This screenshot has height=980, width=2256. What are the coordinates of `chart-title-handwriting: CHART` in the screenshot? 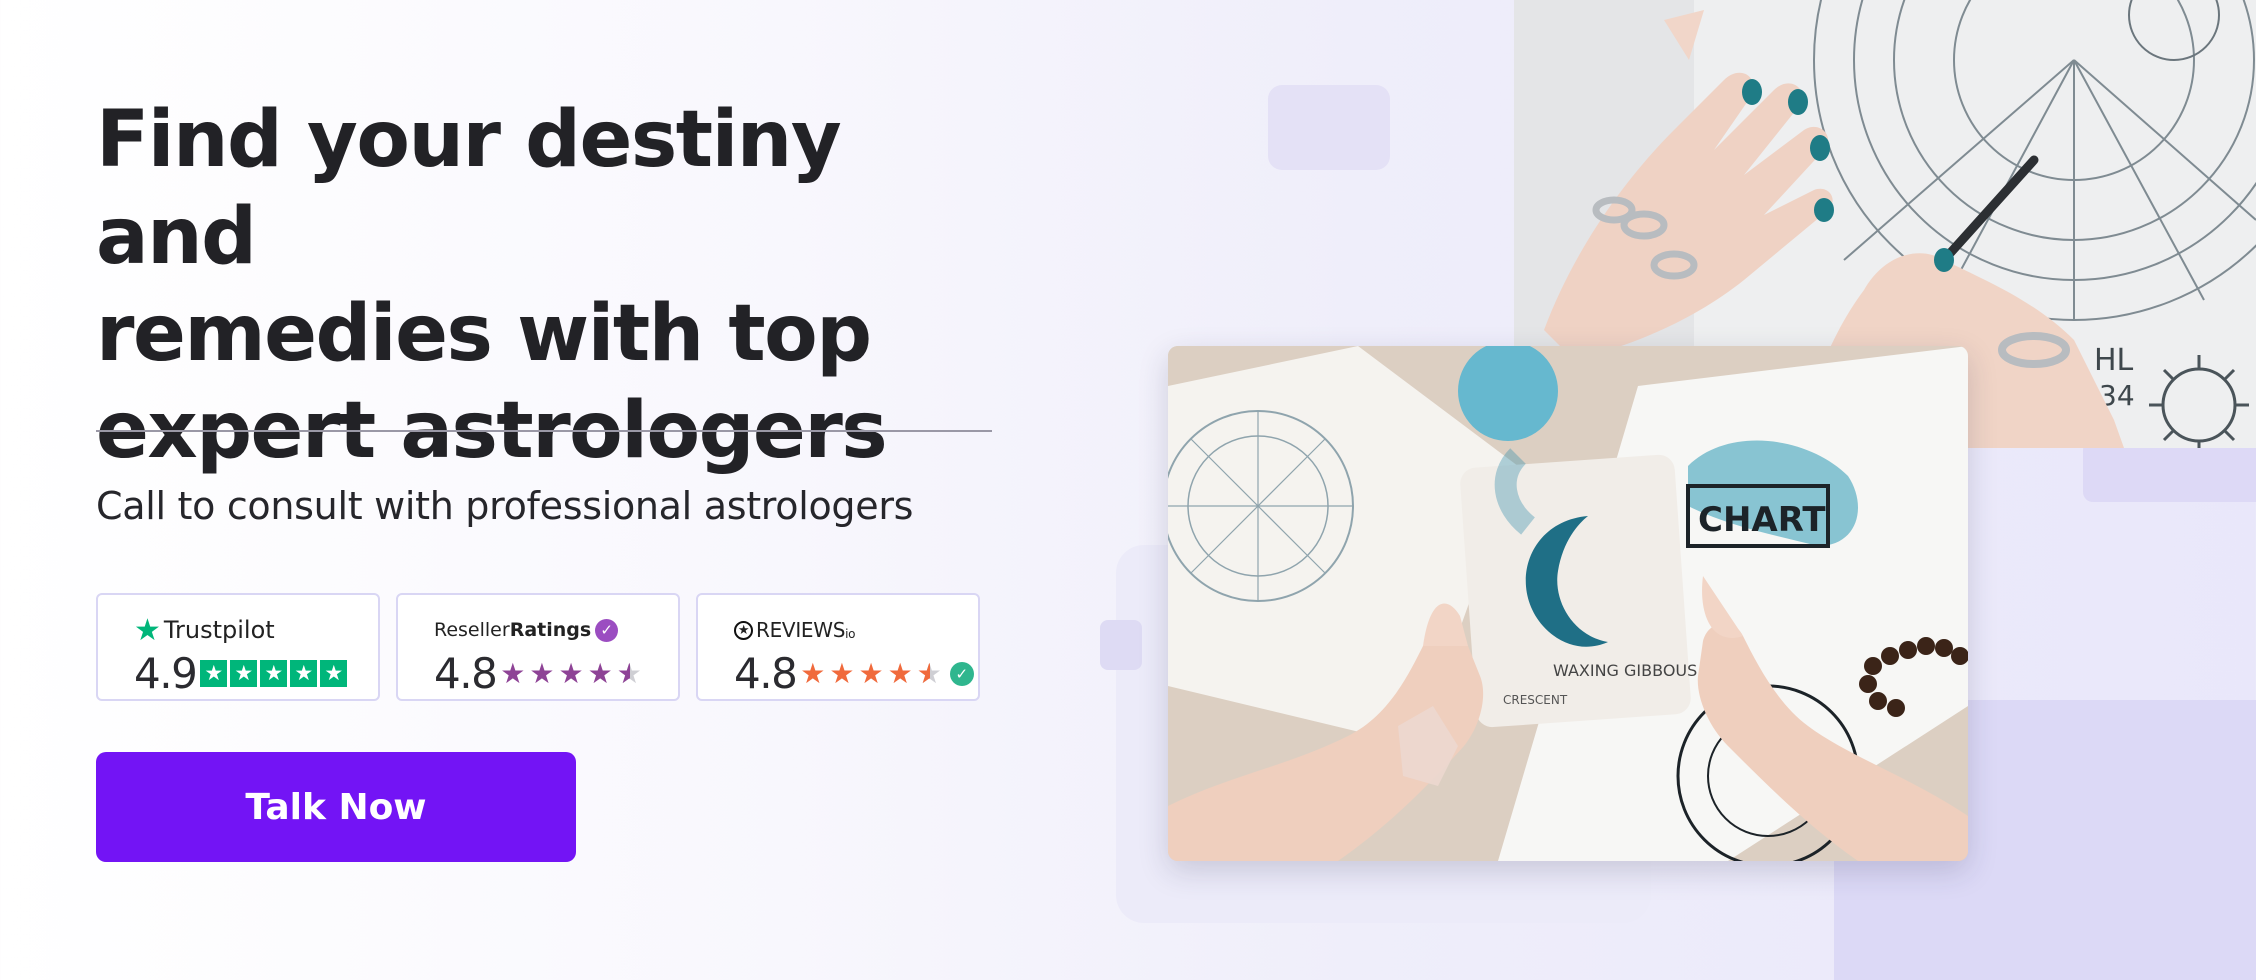 It's located at (1762, 520).